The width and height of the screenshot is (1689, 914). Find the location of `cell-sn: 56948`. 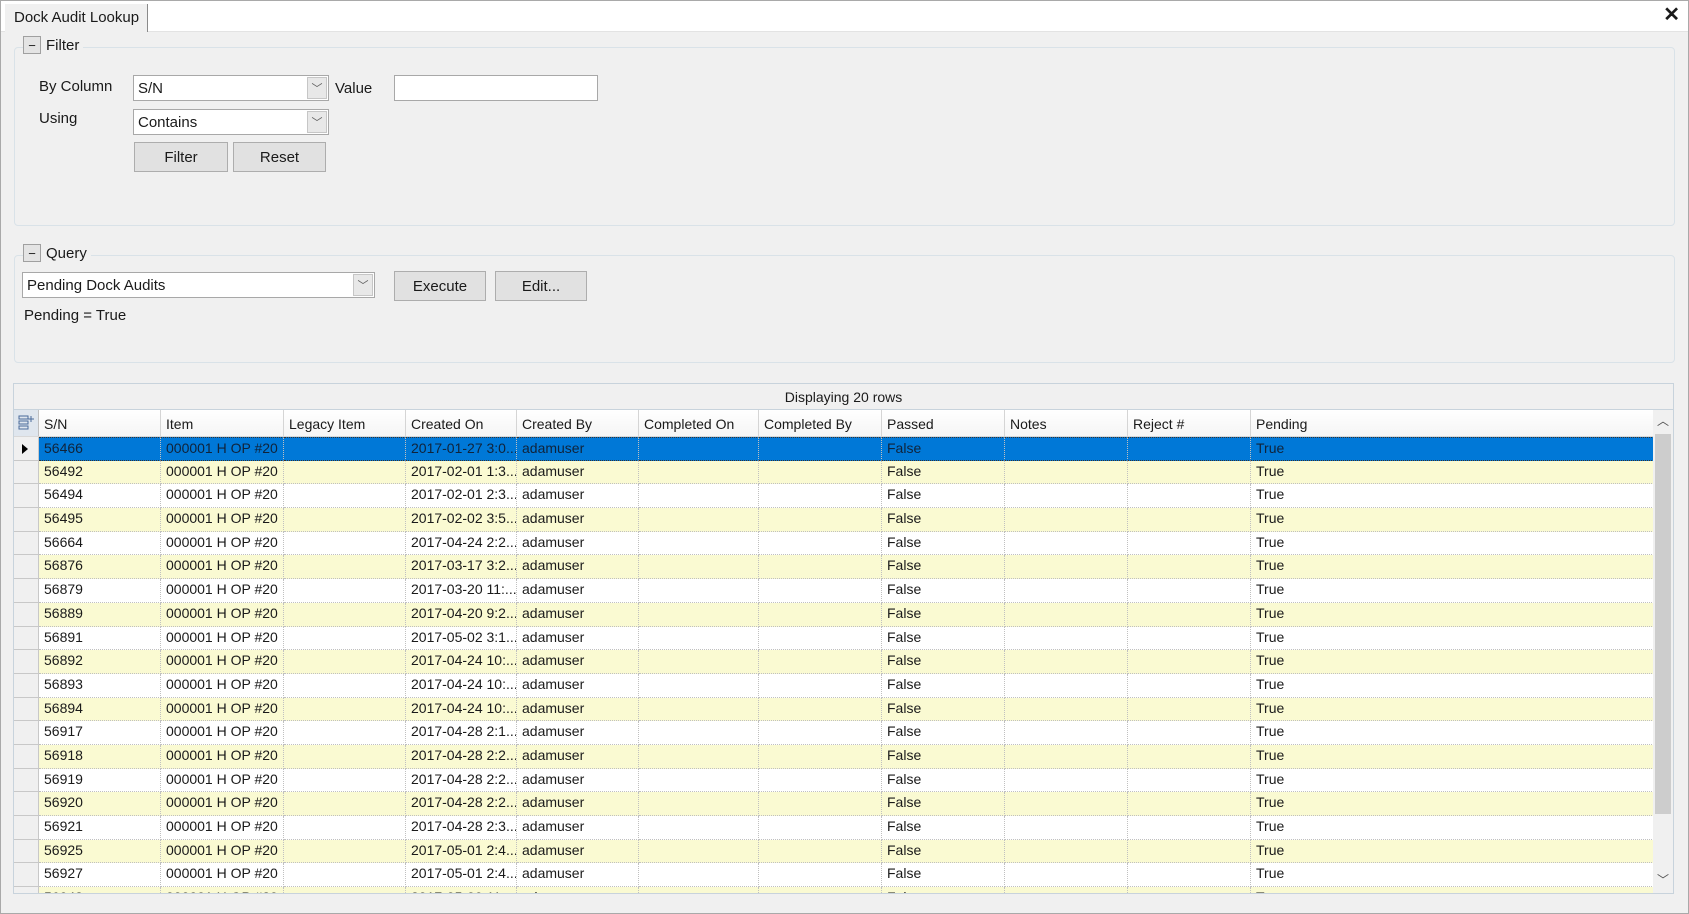

cell-sn: 56948 is located at coordinates (100, 890).